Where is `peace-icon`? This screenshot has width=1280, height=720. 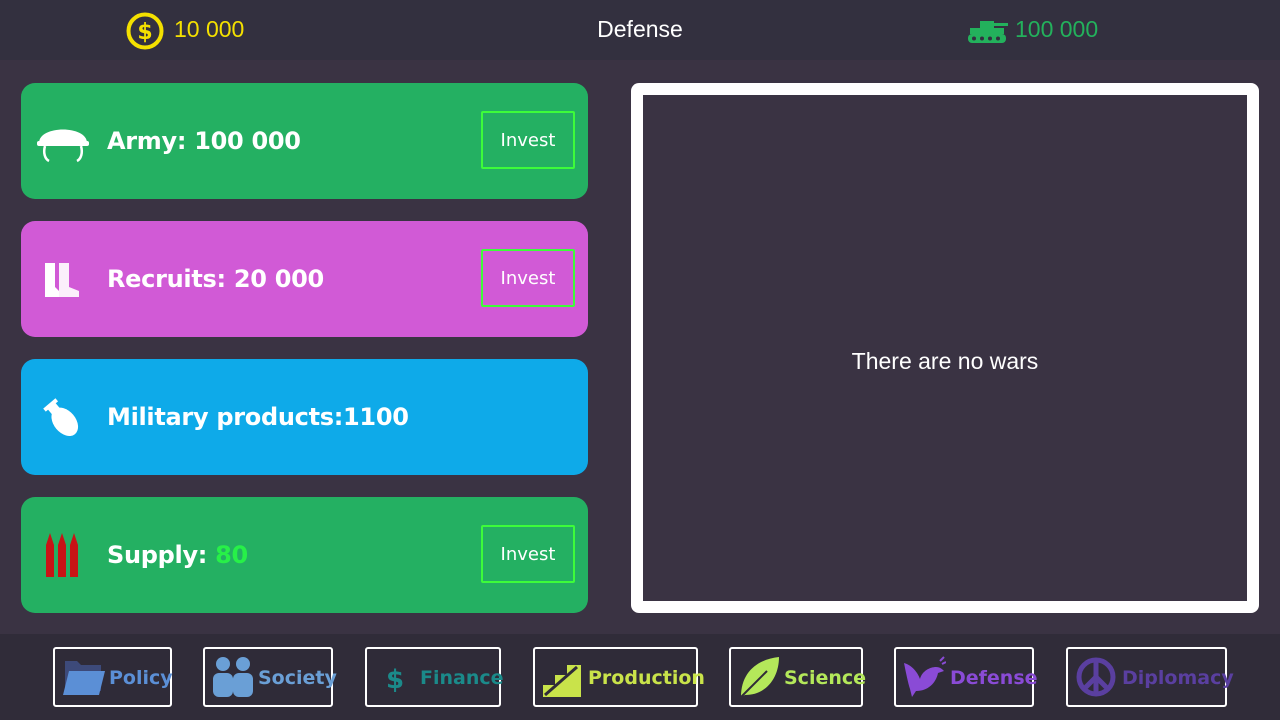
peace-icon is located at coordinates (1096, 677).